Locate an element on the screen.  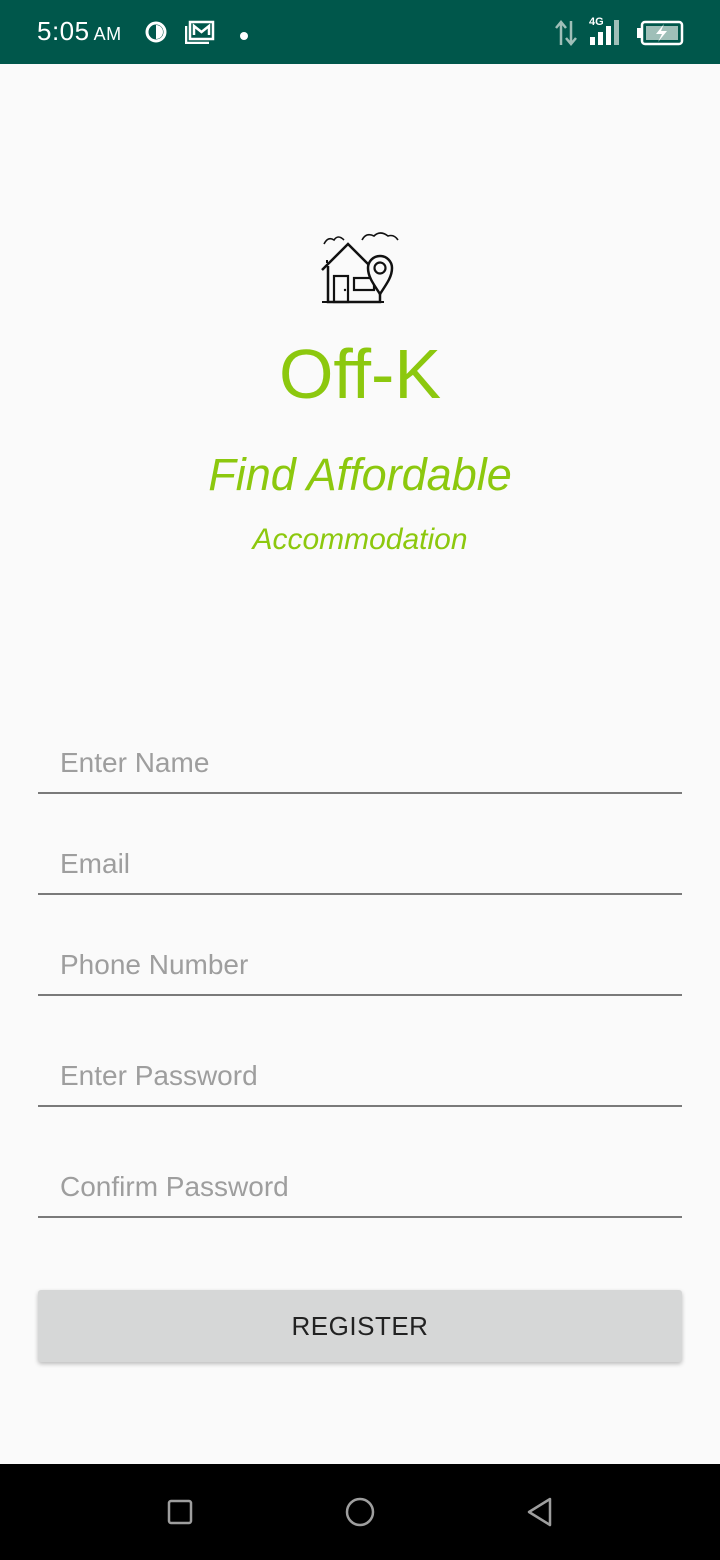
password-field is located at coordinates (360, 1077).